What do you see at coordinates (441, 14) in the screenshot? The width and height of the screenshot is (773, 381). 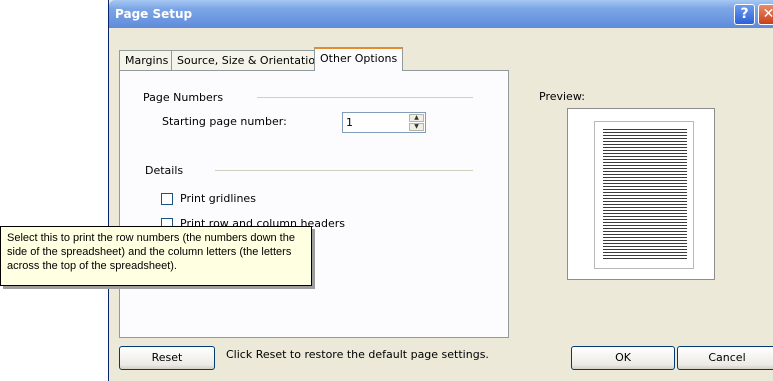 I see `title-bar: Page Setup ? ✕` at bounding box center [441, 14].